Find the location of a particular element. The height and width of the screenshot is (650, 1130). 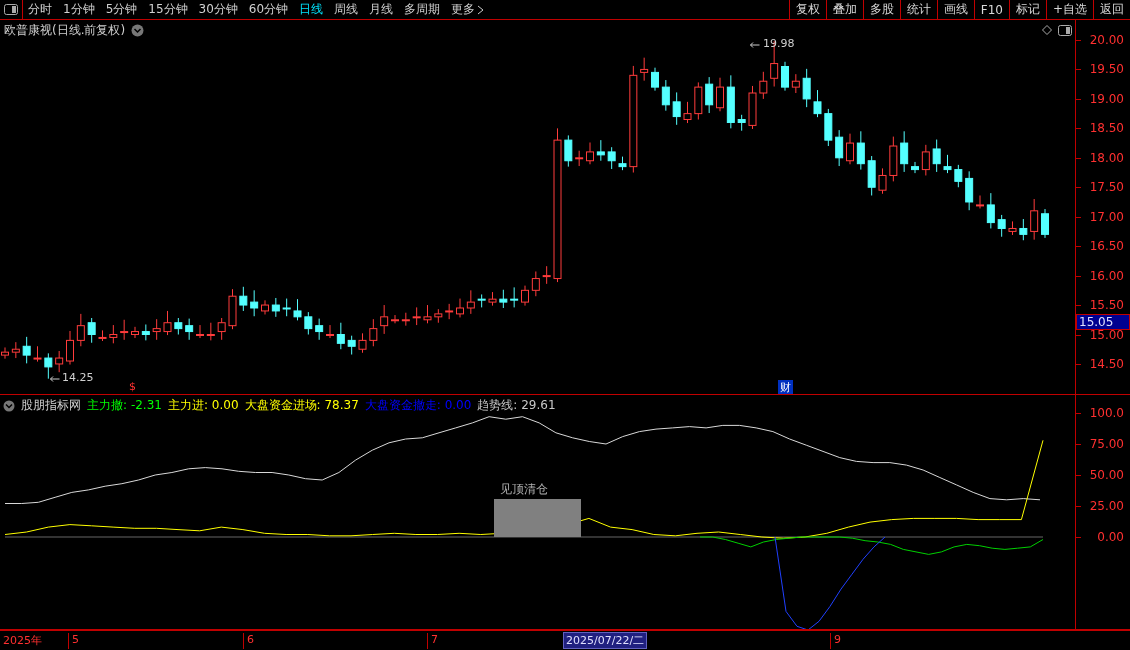

diamond-icon is located at coordinates (1047, 30).